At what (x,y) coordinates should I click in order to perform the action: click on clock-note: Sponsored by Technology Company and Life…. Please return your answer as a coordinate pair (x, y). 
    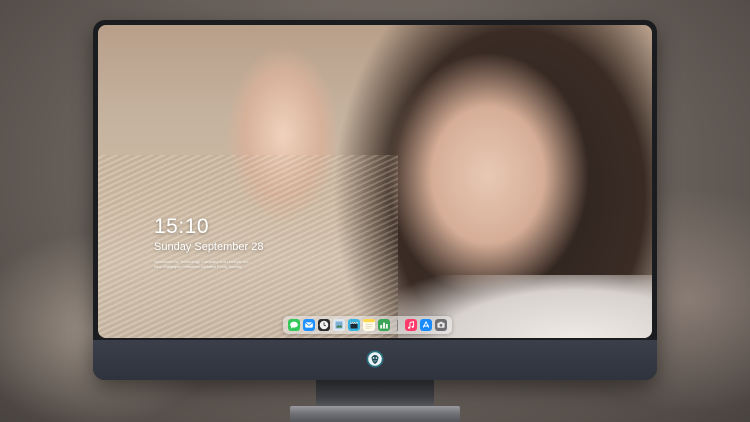
    Looking at the image, I should click on (209, 264).